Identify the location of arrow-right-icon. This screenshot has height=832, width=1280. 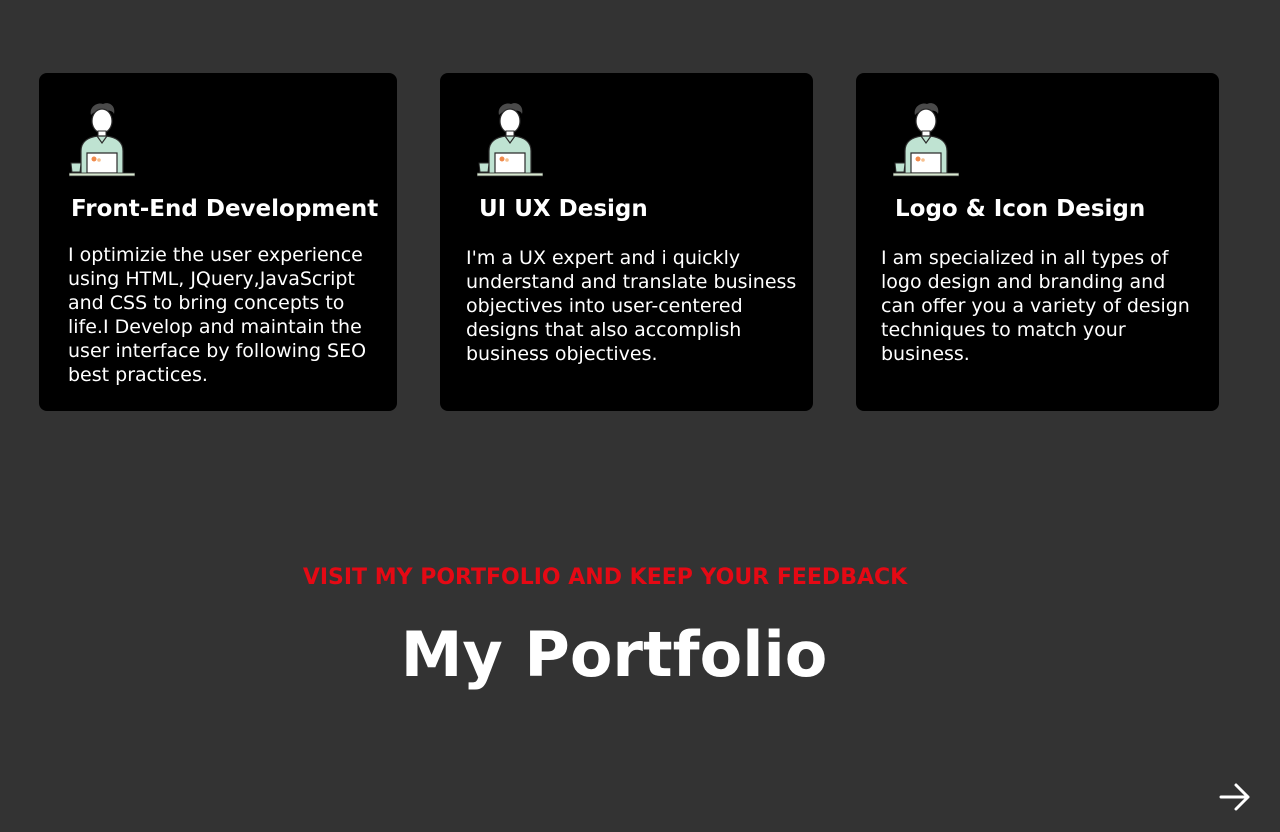
(1235, 797).